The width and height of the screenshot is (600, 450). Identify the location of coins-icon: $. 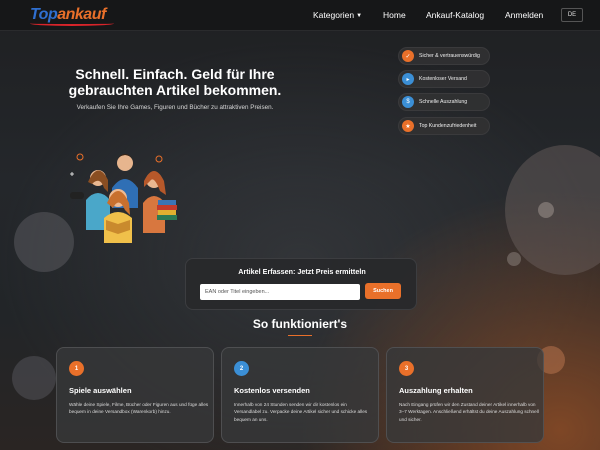
(408, 102).